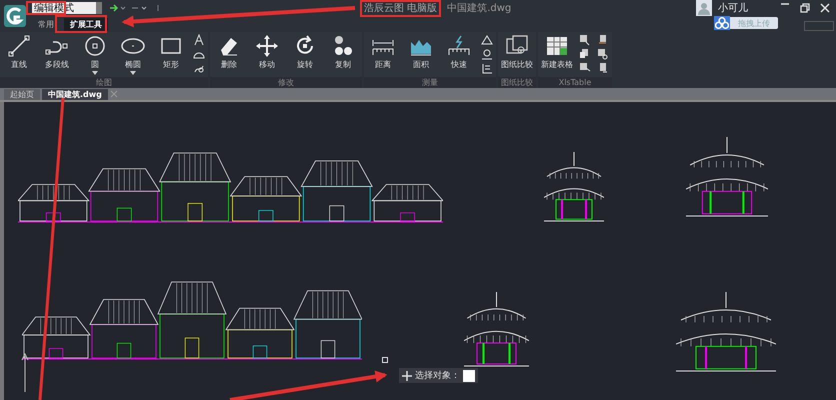 The width and height of the screenshot is (836, 400). I want to click on triangle-icon, so click(487, 40).